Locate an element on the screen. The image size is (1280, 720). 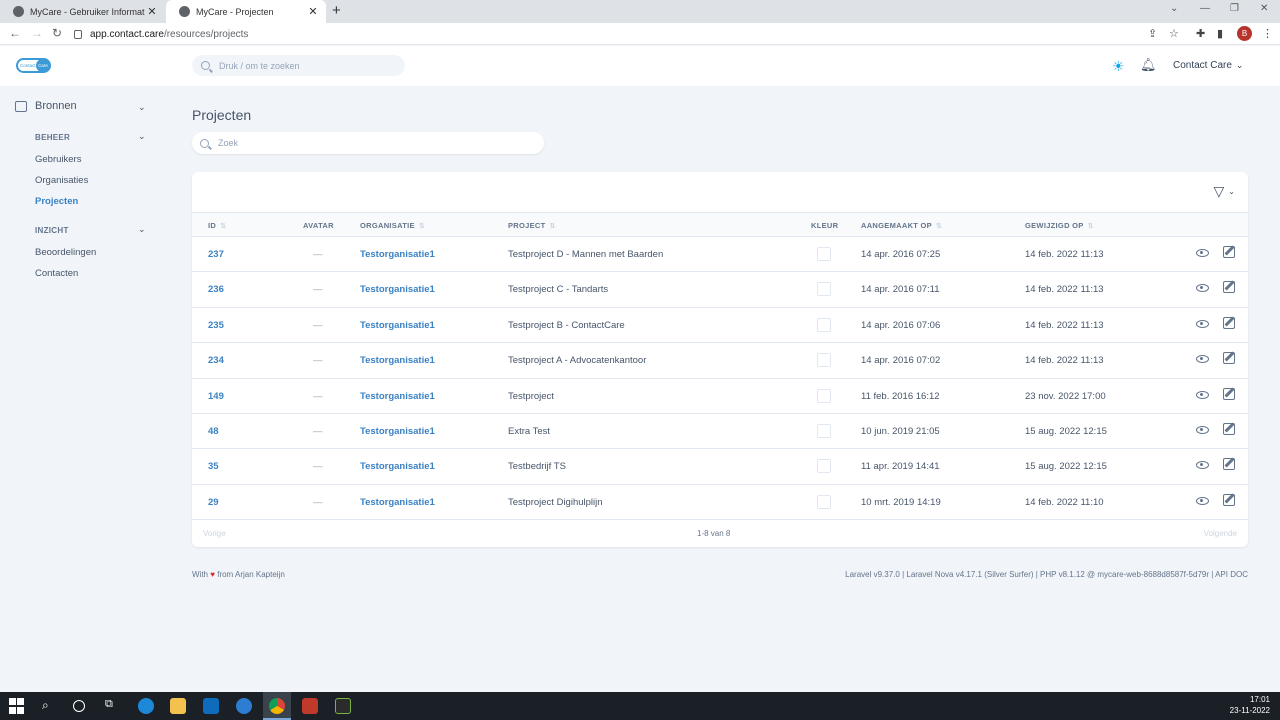
tab-search-icon: ⌄ is located at coordinates (1174, 8).